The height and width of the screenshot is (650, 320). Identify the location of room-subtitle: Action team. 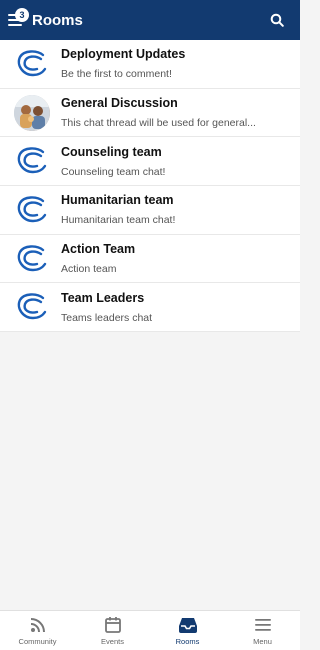
(89, 269).